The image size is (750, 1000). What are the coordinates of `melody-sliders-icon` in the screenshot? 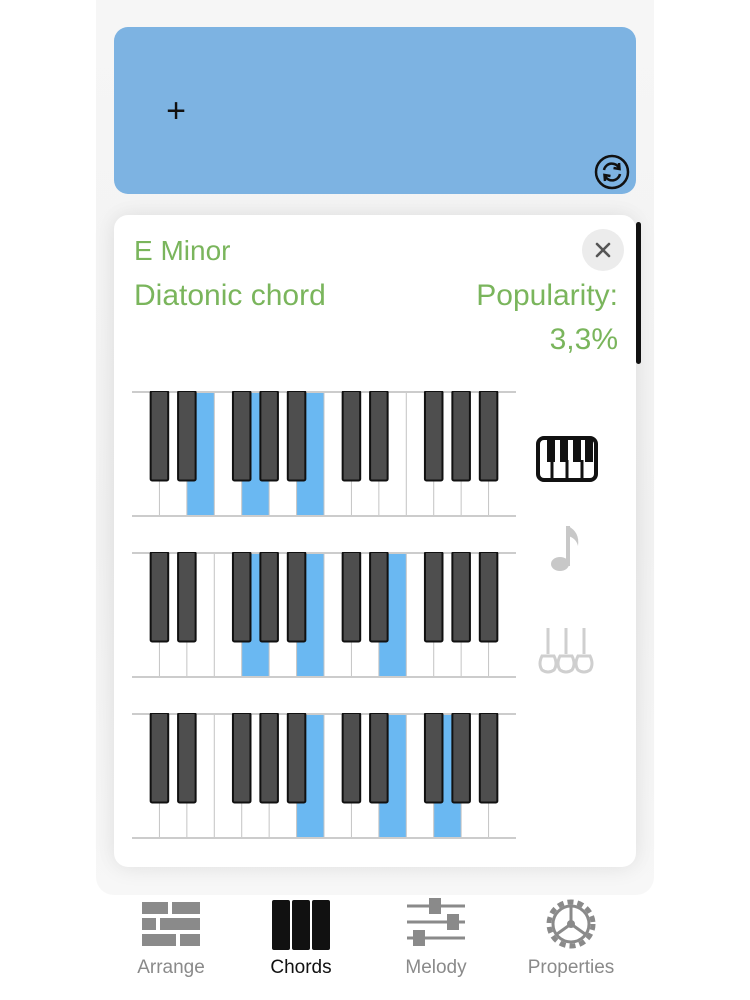 It's located at (436, 922).